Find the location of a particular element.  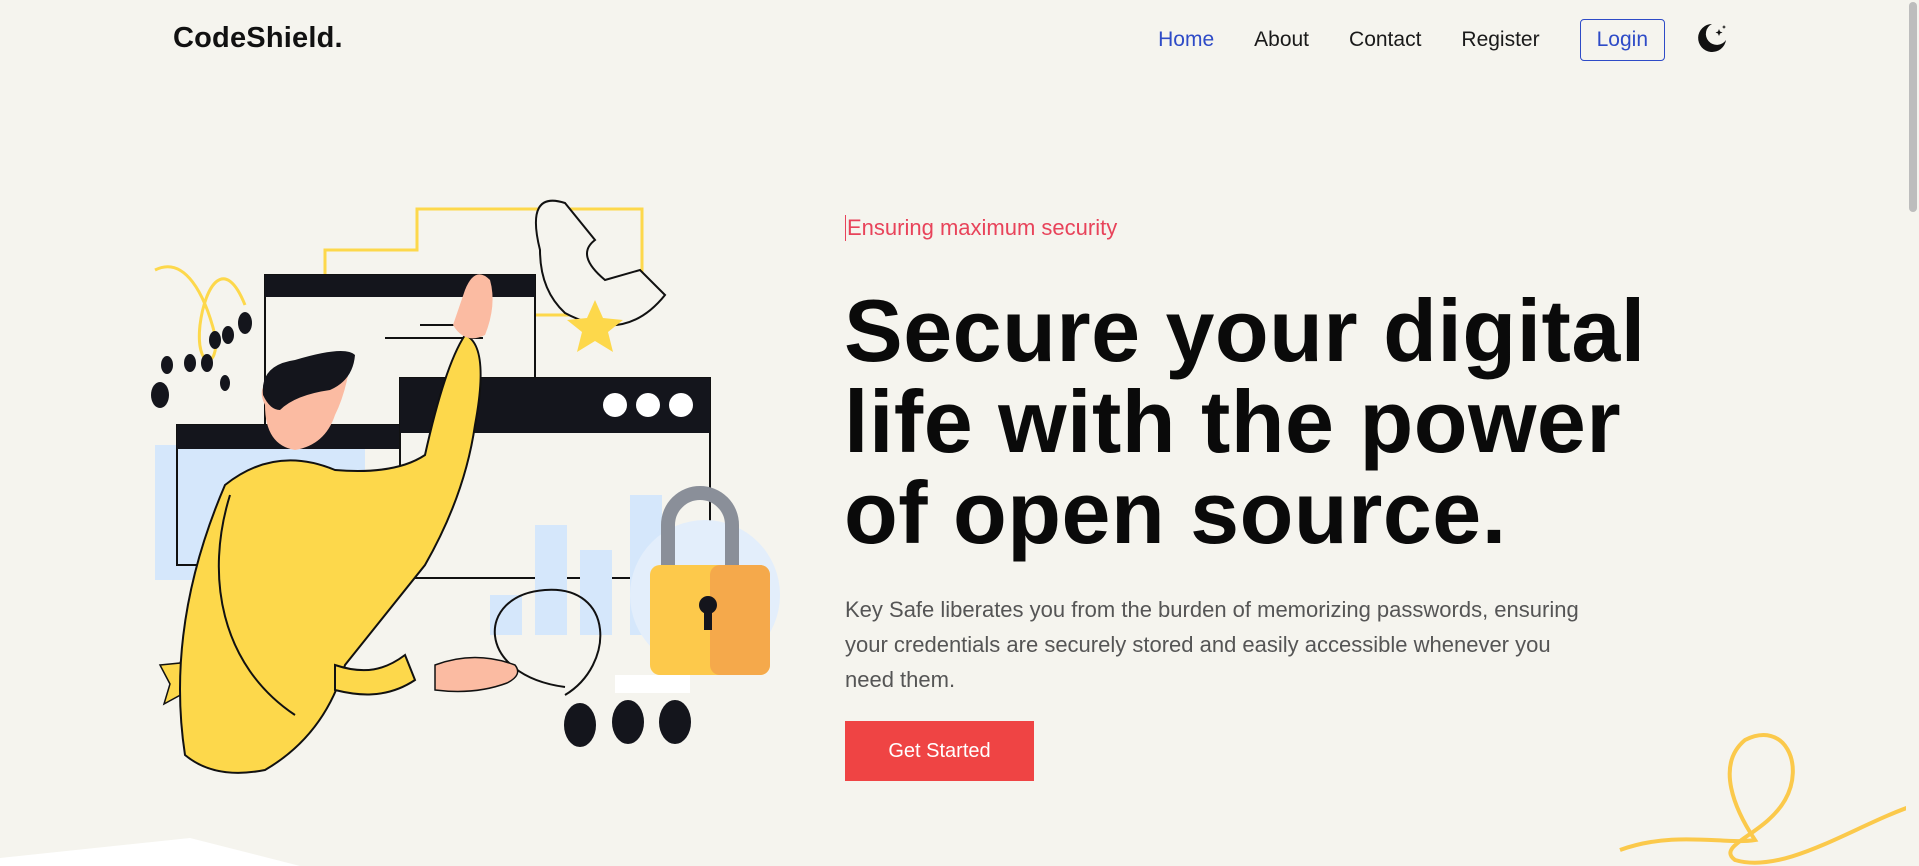

moon-stars-icon is located at coordinates (1712, 38).